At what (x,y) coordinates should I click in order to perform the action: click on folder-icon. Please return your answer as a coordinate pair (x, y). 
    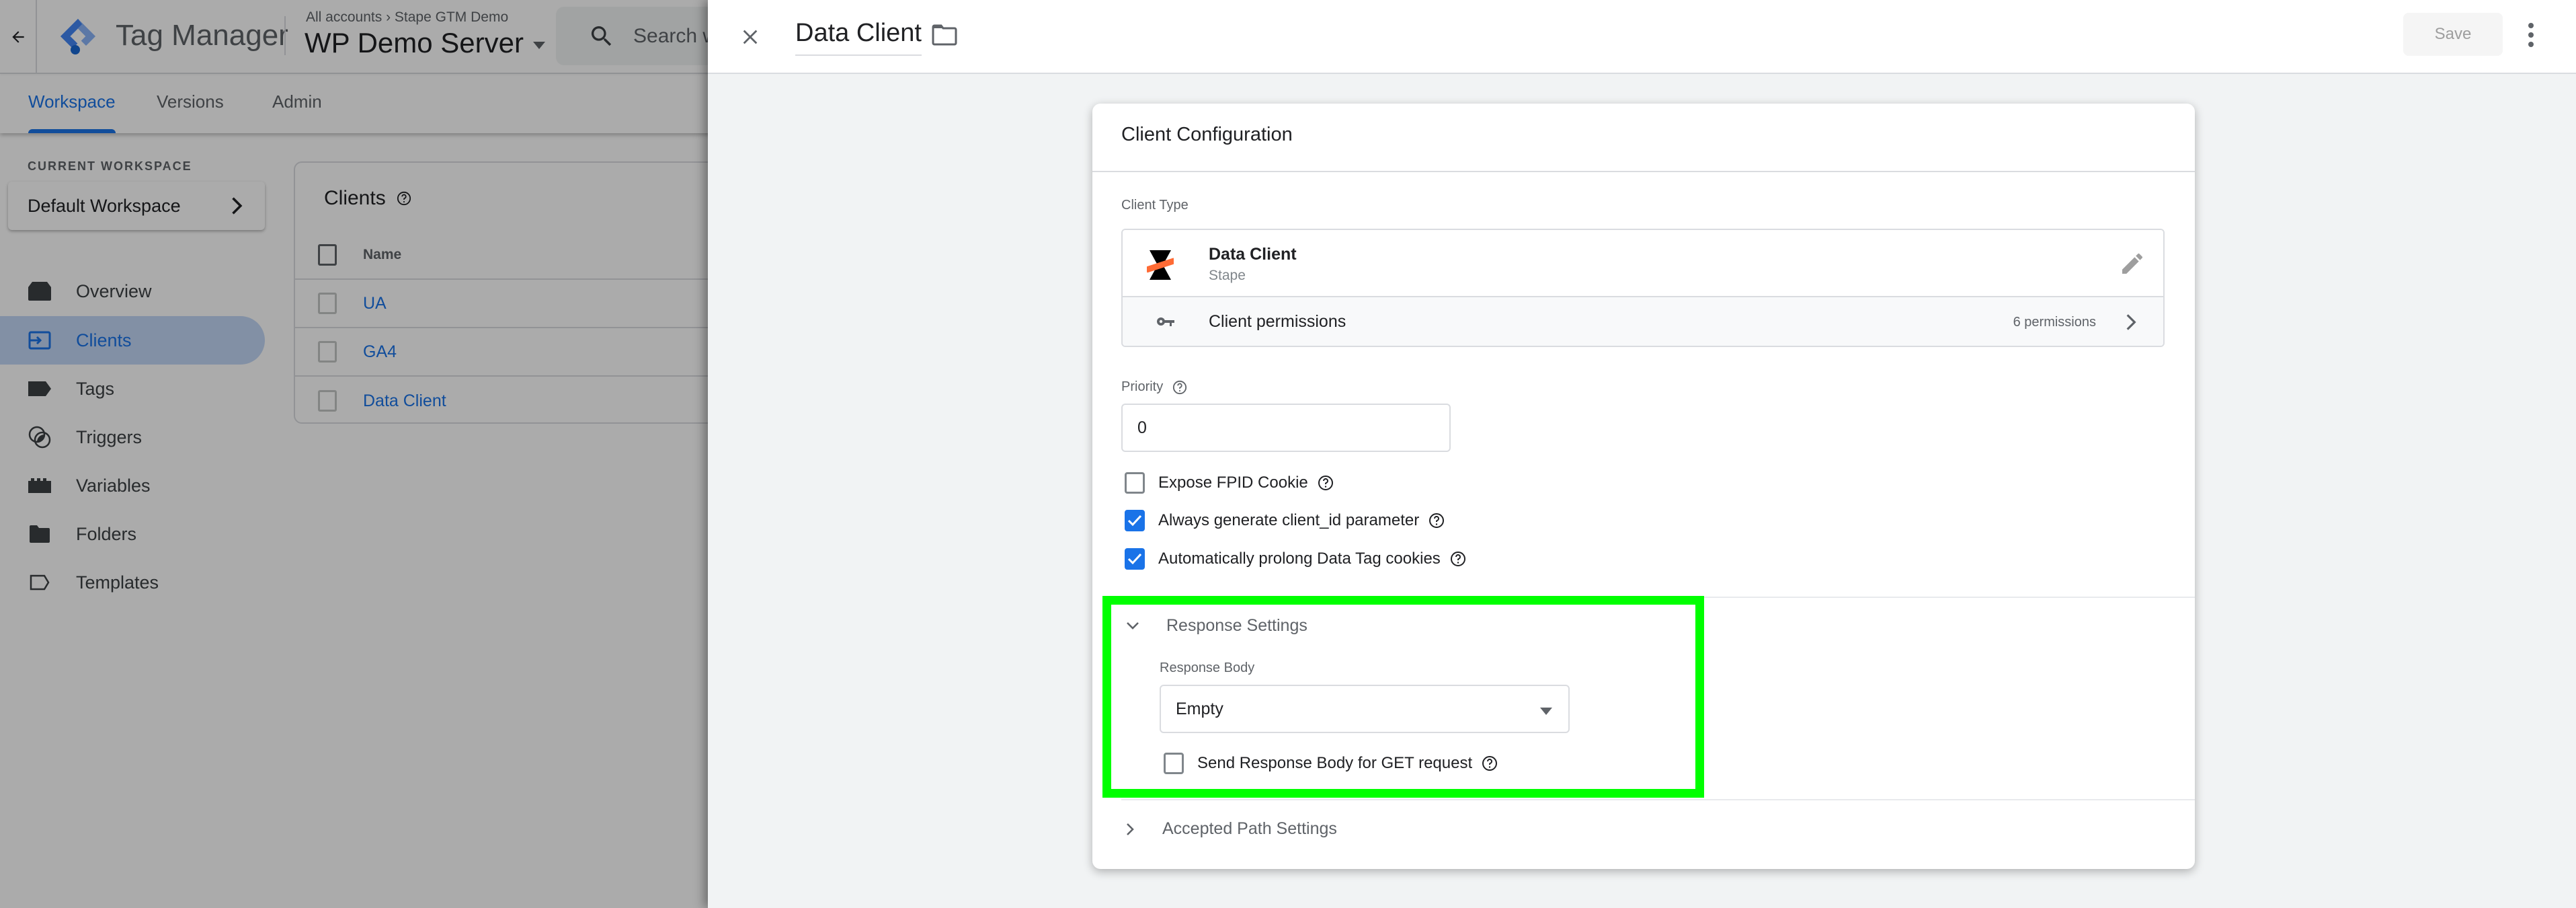
    Looking at the image, I should click on (944, 35).